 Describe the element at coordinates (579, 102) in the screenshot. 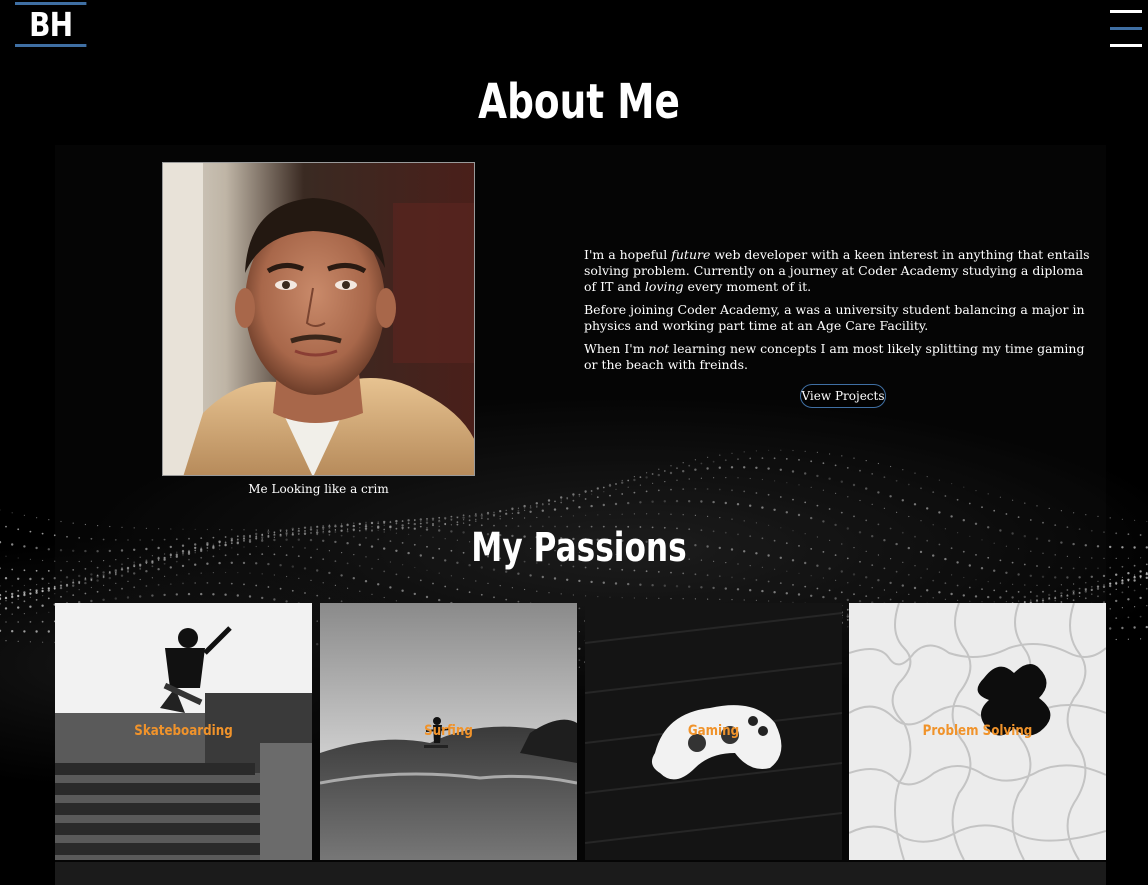

I see `about-title: About Me` at that location.